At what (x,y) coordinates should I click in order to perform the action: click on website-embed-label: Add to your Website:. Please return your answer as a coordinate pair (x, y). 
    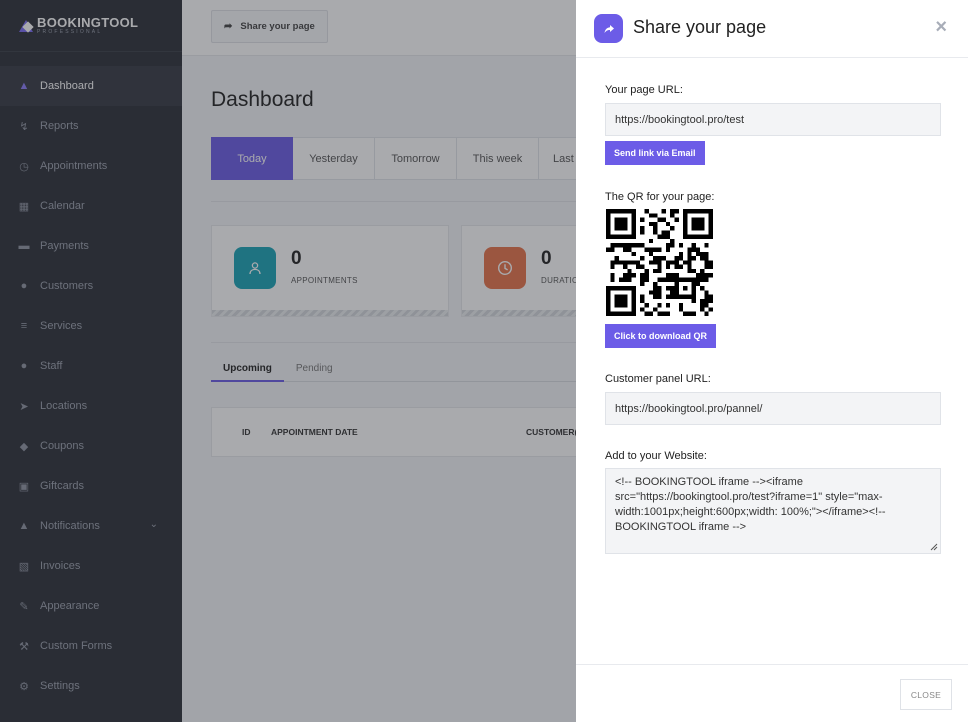
    Looking at the image, I should click on (656, 456).